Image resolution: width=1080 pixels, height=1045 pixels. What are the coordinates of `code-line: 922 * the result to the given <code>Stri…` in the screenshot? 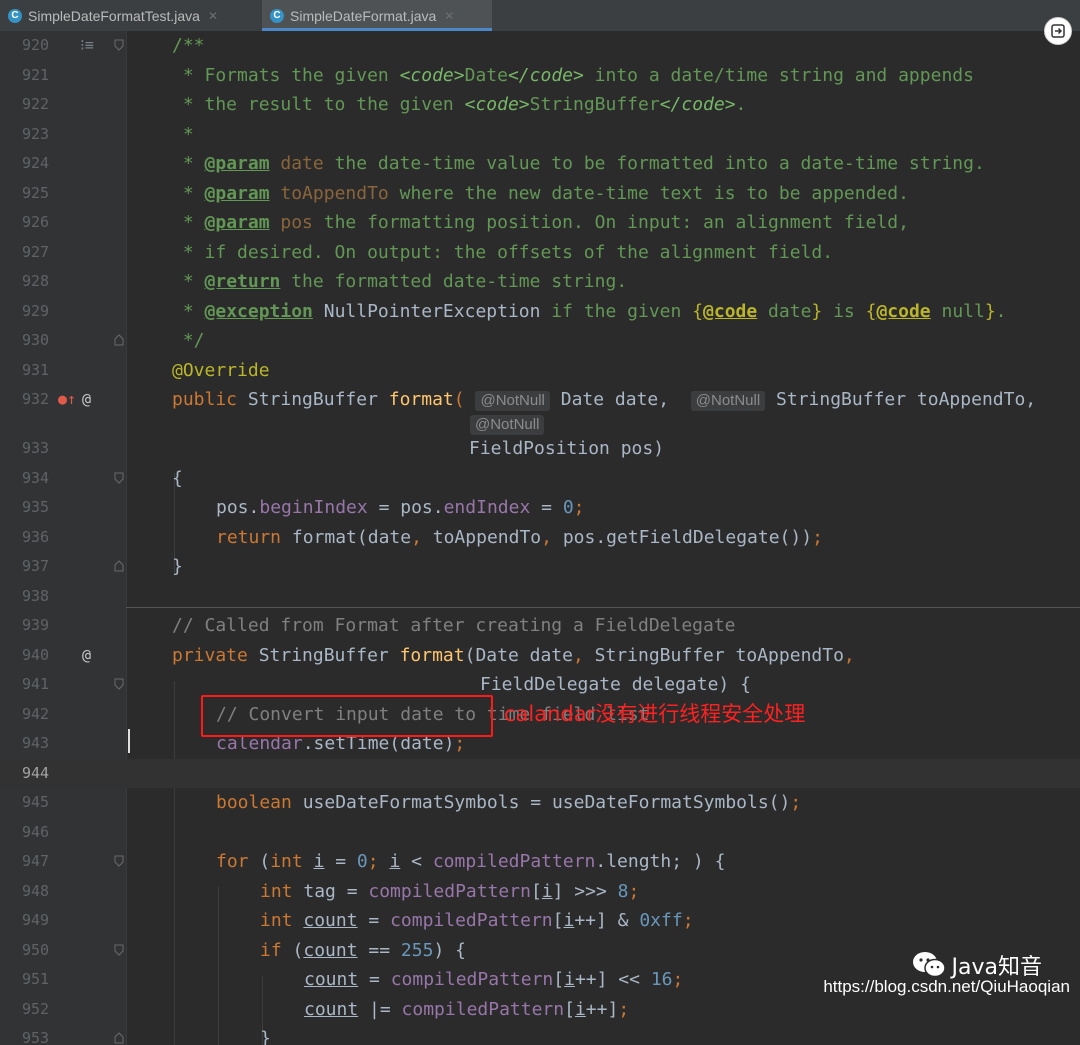 It's located at (540, 105).